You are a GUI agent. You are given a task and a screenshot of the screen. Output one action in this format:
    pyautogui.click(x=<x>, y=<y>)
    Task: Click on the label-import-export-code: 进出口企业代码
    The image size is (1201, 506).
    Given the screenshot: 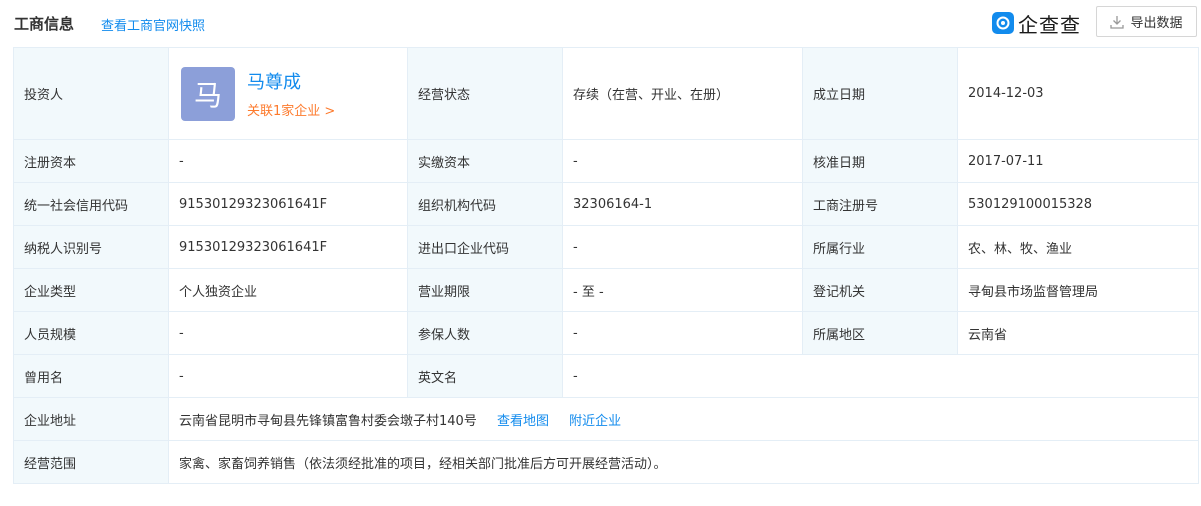 What is the action you would take?
    pyautogui.click(x=485, y=247)
    